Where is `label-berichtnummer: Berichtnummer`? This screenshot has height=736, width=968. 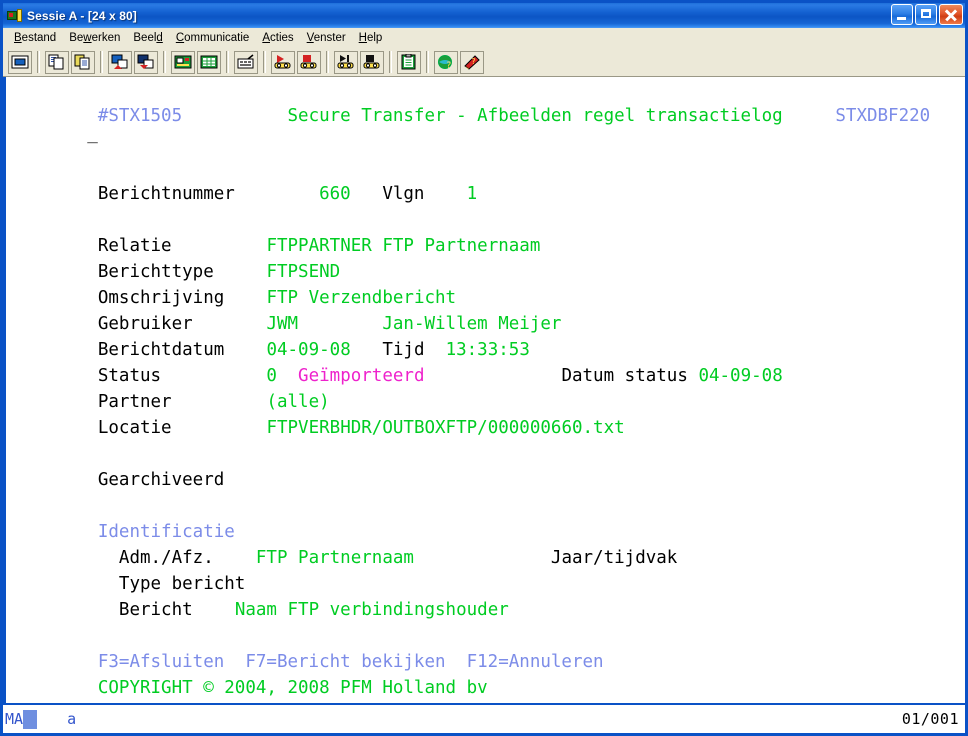
label-berichtnummer: Berichtnummer is located at coordinates (166, 194).